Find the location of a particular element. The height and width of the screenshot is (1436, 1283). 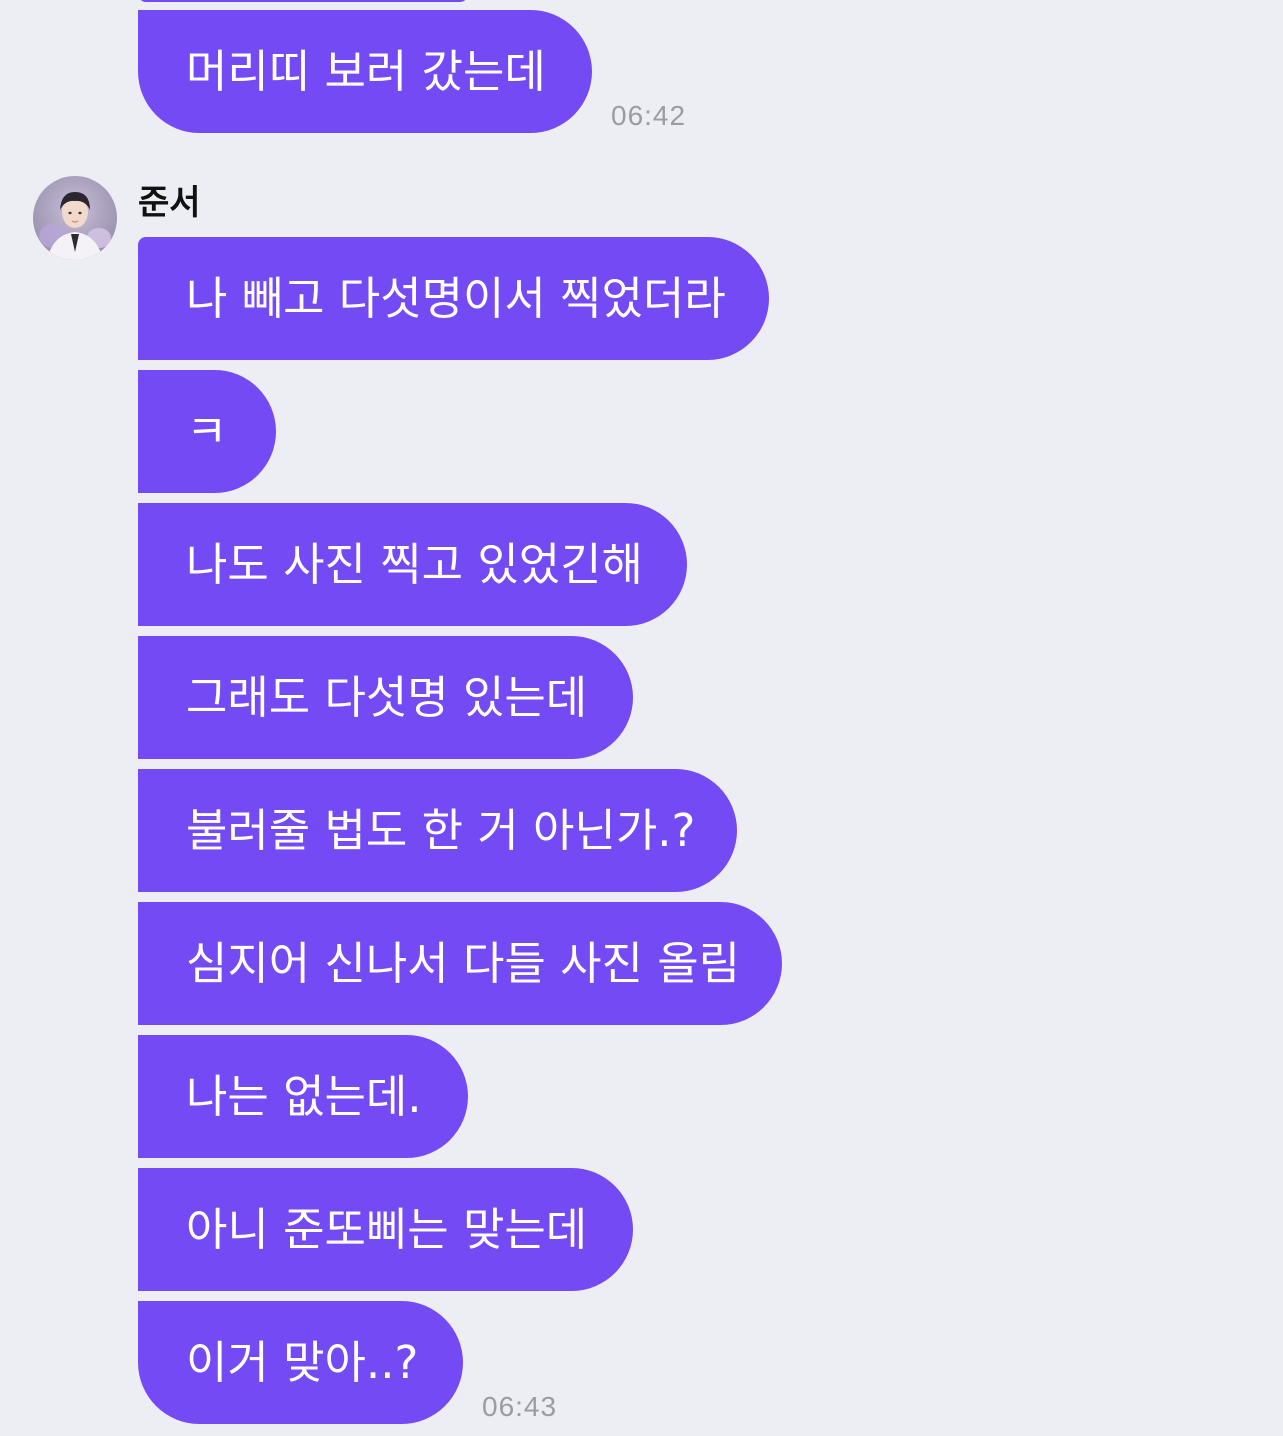

avatar-photo-icon is located at coordinates (75, 218).